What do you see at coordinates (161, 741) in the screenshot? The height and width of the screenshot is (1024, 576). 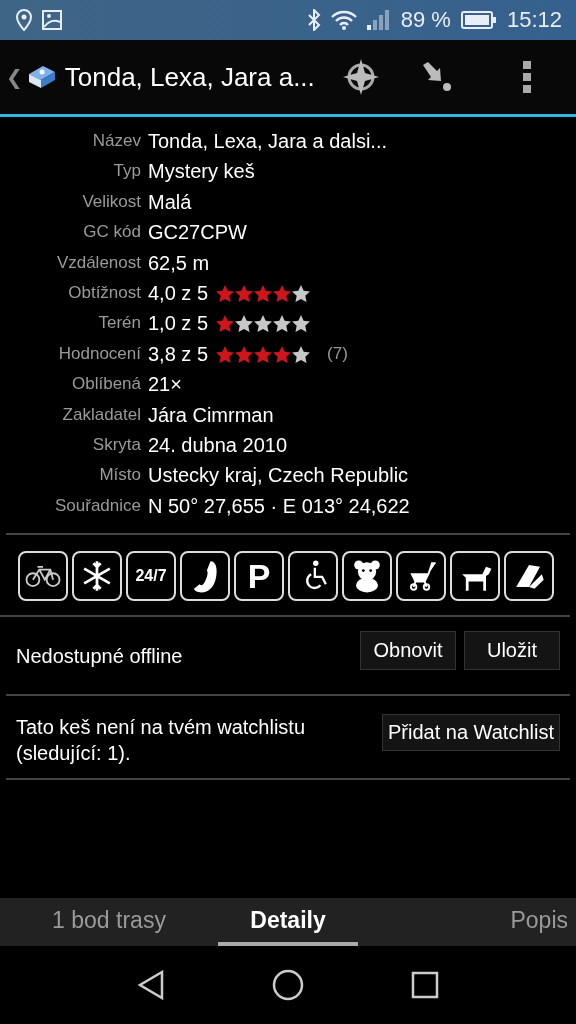 I see `watchlist-status: Tato keš není na tvém watchlistu (sledující: 1).` at bounding box center [161, 741].